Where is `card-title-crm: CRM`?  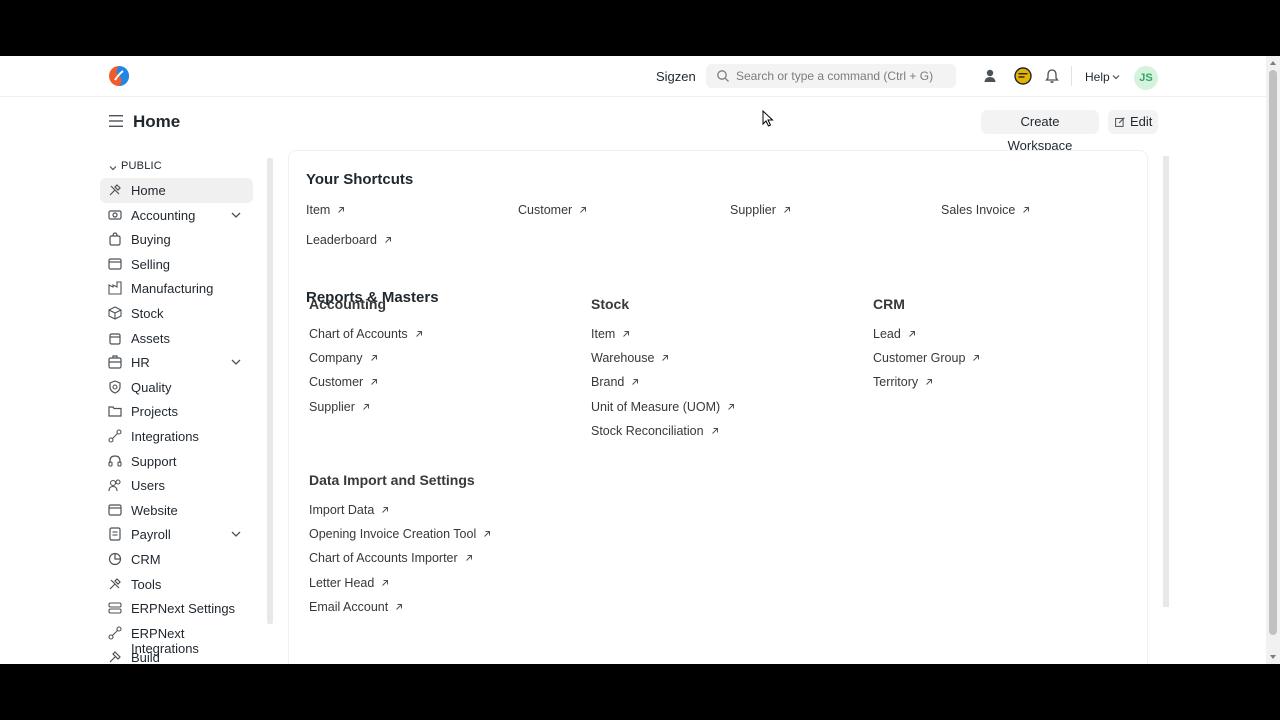
card-title-crm: CRM is located at coordinates (889, 304).